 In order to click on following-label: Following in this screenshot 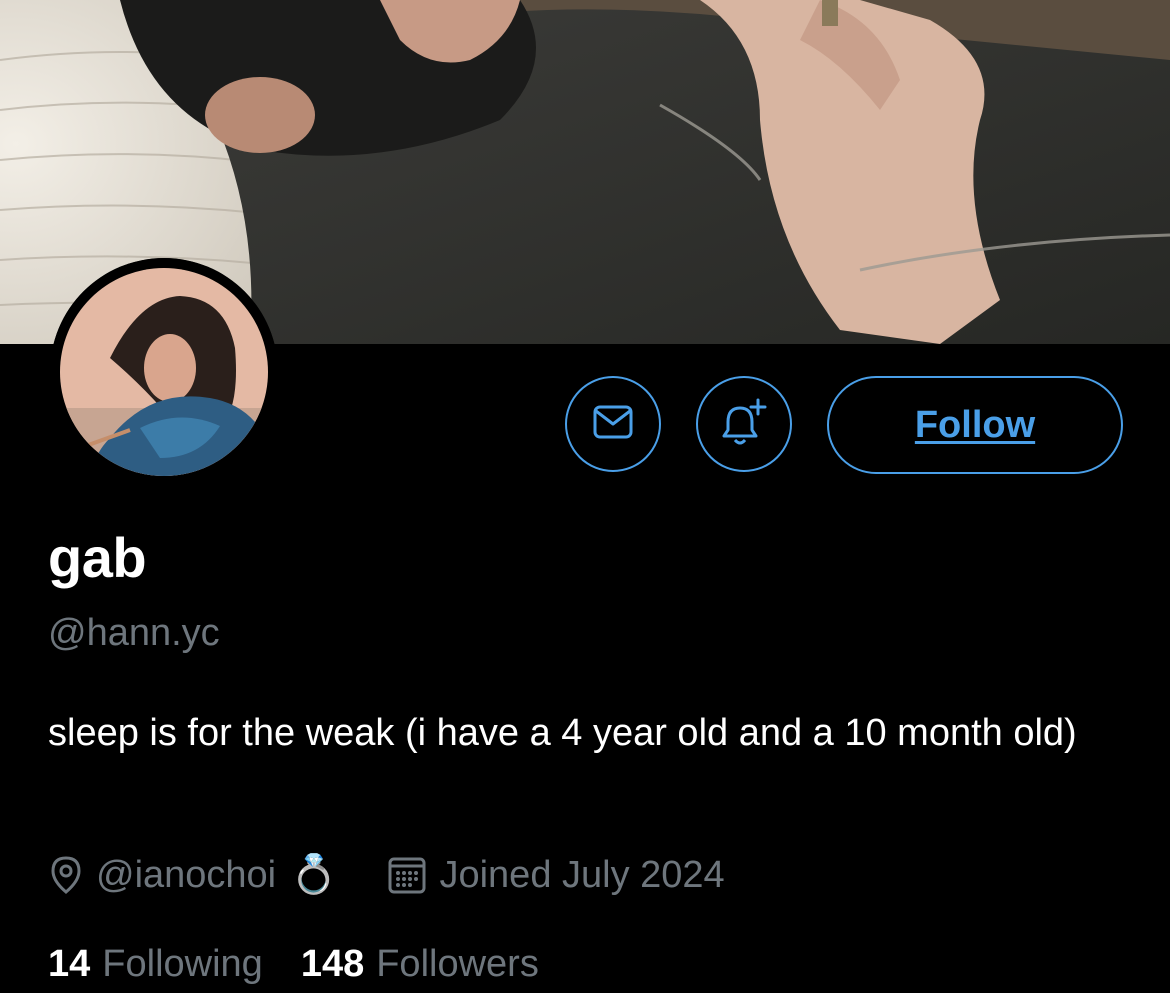, I will do `click(182, 964)`.